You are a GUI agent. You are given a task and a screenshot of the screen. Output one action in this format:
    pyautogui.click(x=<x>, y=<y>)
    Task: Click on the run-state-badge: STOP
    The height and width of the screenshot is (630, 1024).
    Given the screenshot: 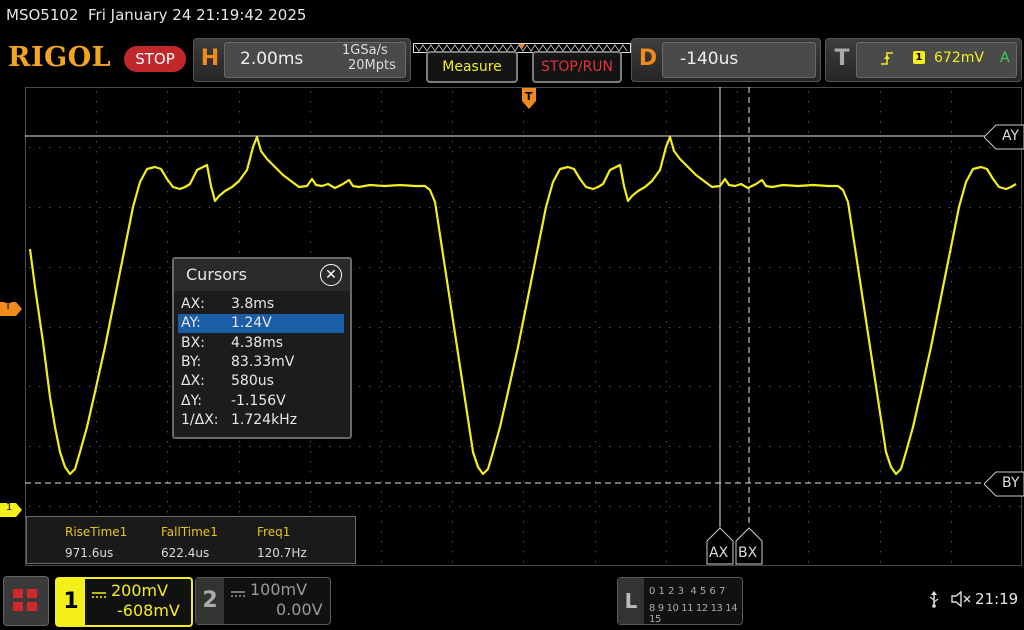 What is the action you would take?
    pyautogui.click(x=155, y=59)
    